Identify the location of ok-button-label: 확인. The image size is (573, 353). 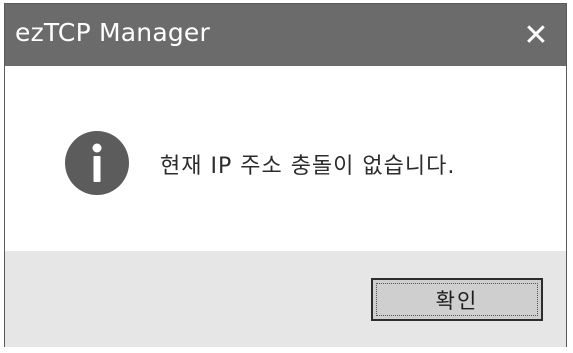
(457, 300).